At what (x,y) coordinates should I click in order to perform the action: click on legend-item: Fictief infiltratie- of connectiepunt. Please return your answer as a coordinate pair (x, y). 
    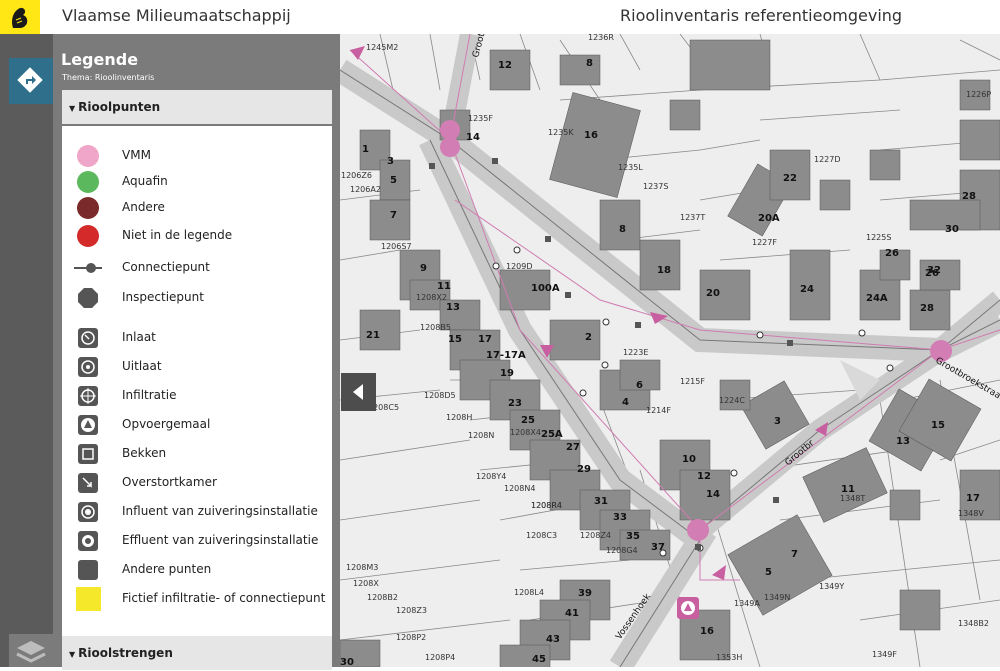
    Looking at the image, I should click on (197, 599).